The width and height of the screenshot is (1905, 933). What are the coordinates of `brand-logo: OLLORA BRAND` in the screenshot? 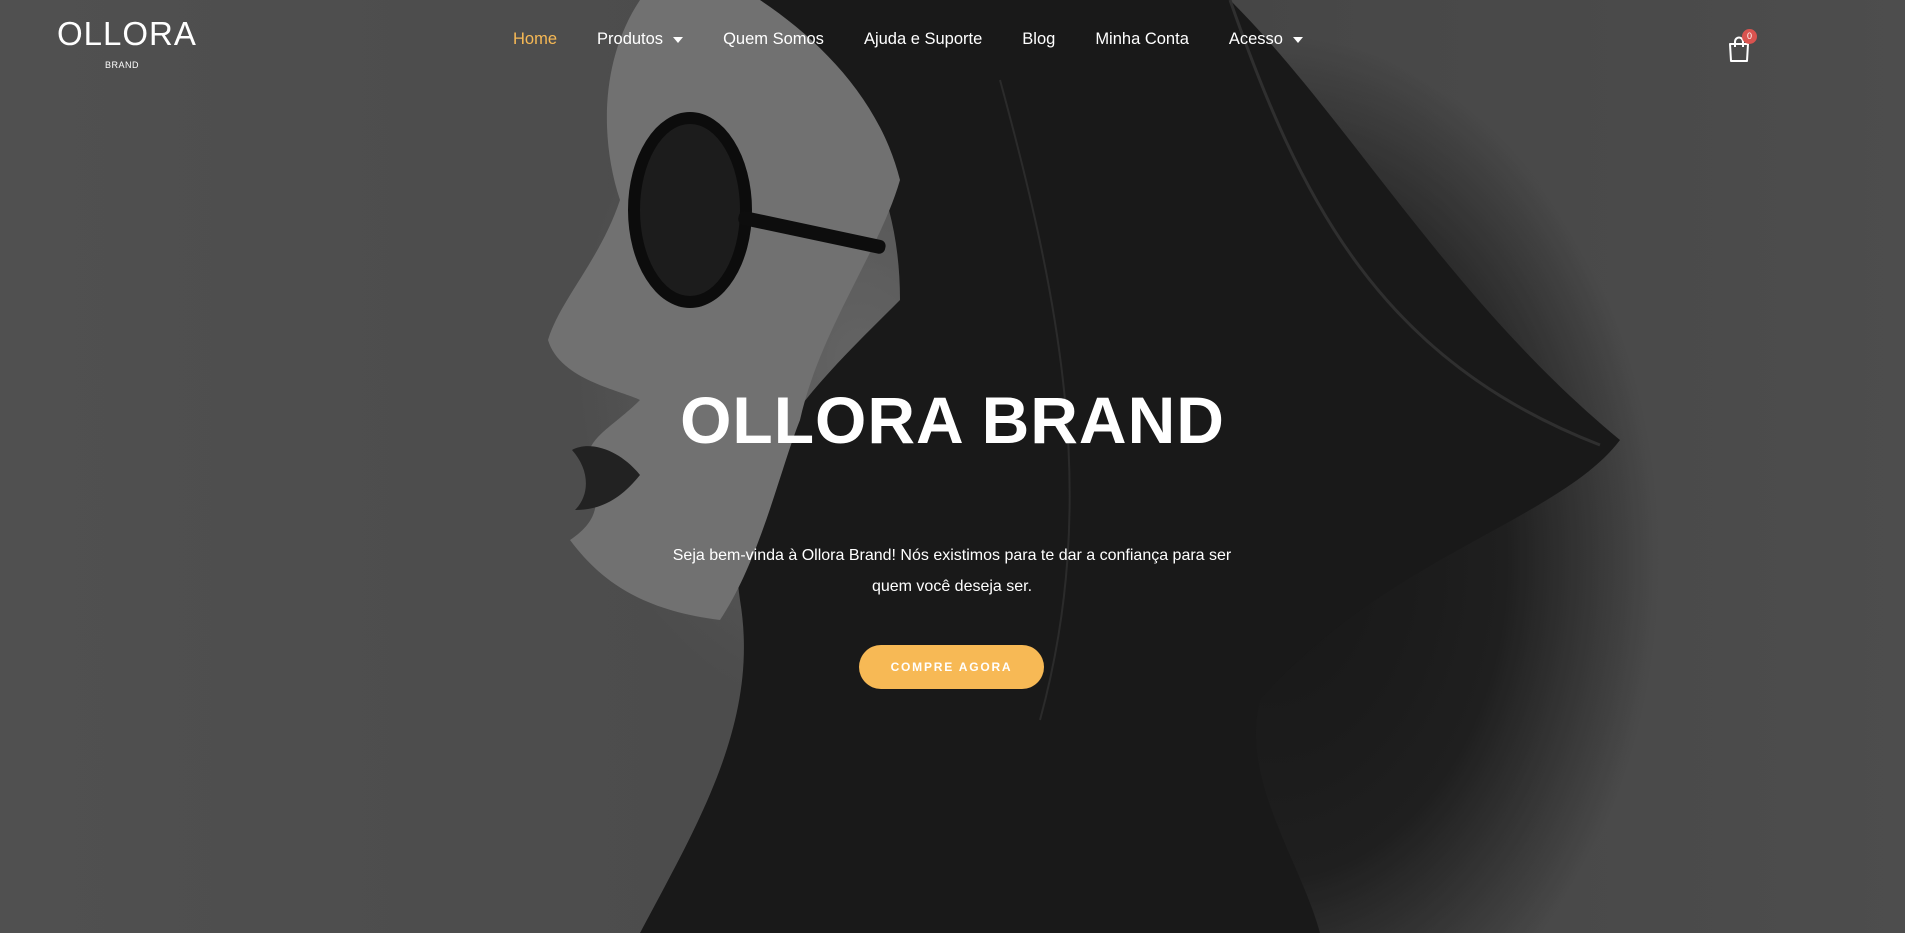 It's located at (127, 43).